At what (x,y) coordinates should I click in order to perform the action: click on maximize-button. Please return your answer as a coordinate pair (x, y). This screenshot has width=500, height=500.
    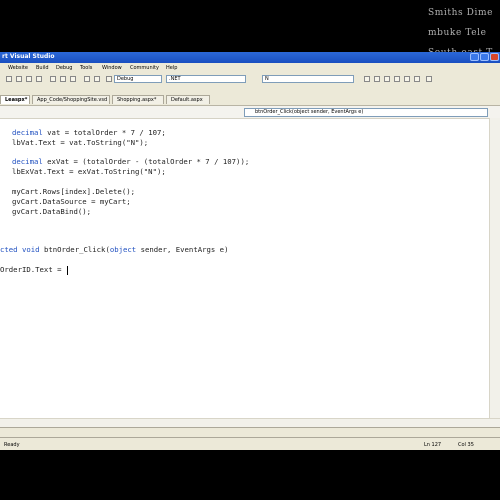
    Looking at the image, I should click on (484, 57).